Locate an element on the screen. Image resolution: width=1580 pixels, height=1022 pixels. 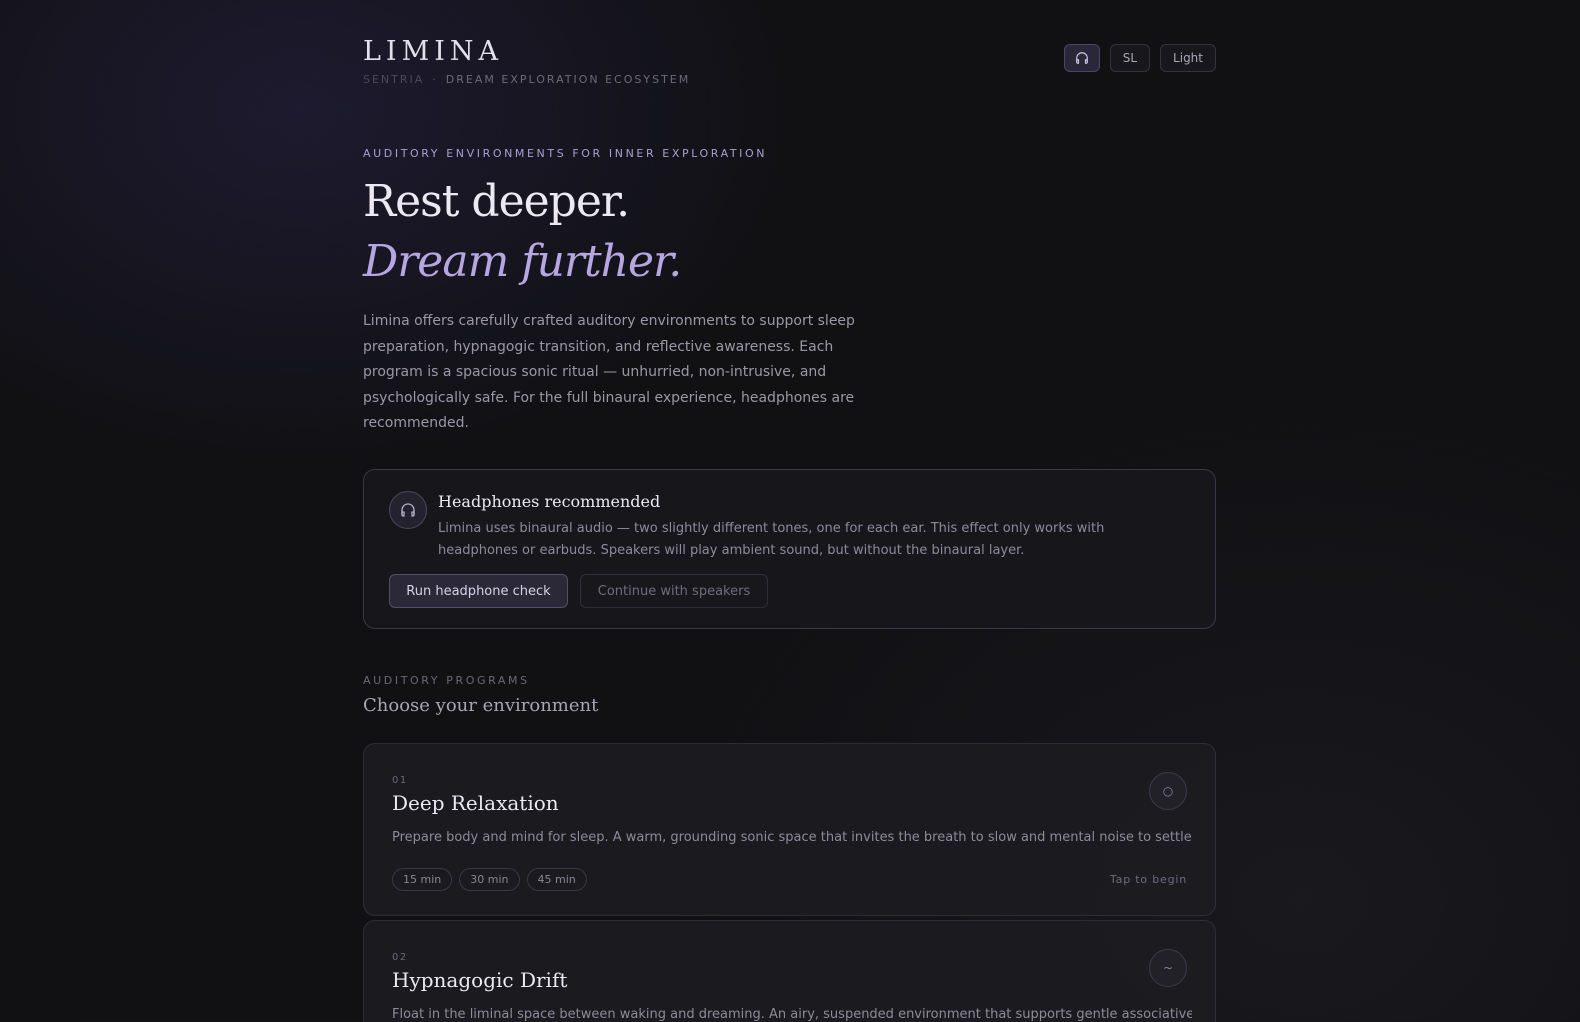
program-title: Hypnagogic Drift is located at coordinates (480, 980).